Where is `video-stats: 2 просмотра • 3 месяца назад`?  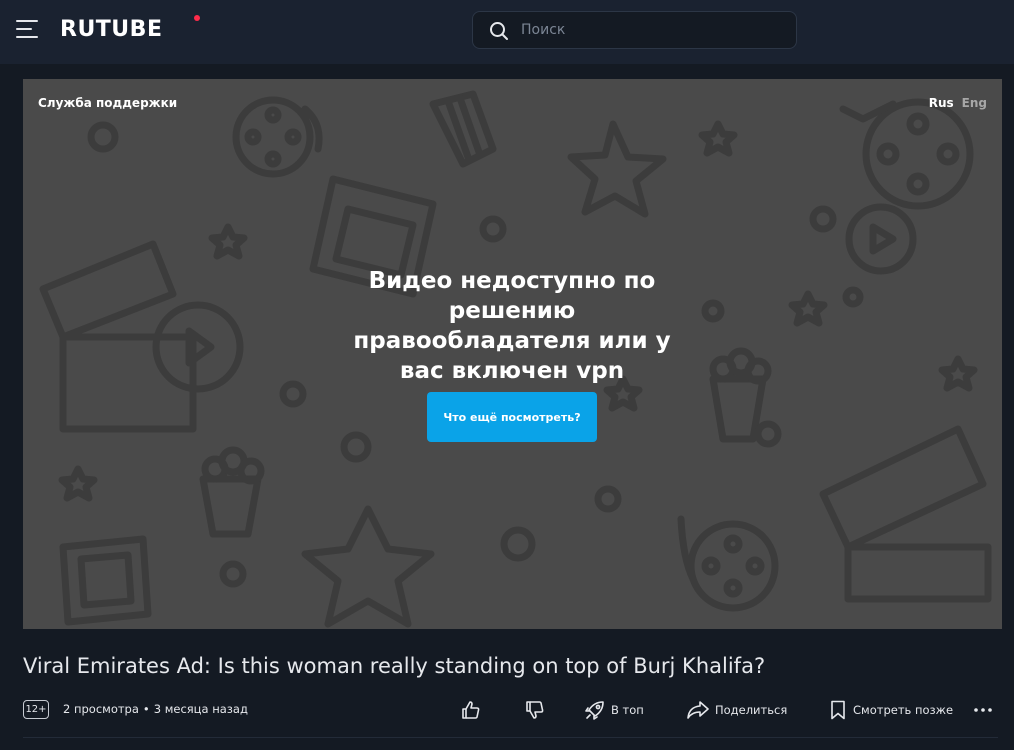
video-stats: 2 просмотра • 3 месяца назад is located at coordinates (155, 709).